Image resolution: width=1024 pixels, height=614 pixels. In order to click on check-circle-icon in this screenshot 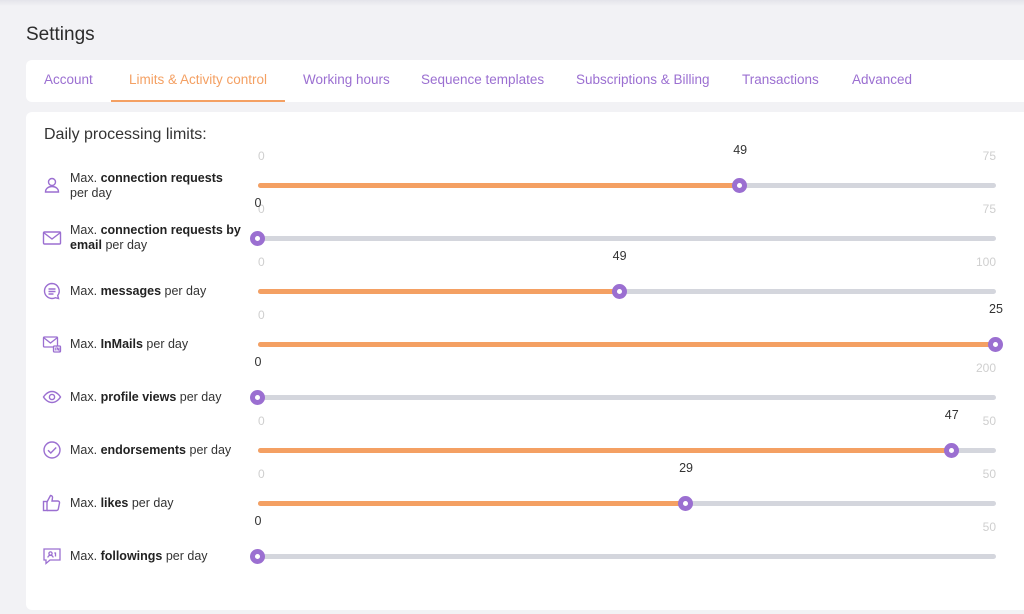, I will do `click(52, 450)`.